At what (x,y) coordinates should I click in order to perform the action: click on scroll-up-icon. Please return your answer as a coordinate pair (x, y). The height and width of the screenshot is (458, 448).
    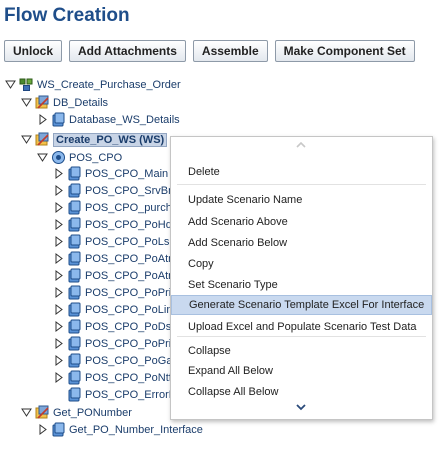
    Looking at the image, I should click on (301, 146).